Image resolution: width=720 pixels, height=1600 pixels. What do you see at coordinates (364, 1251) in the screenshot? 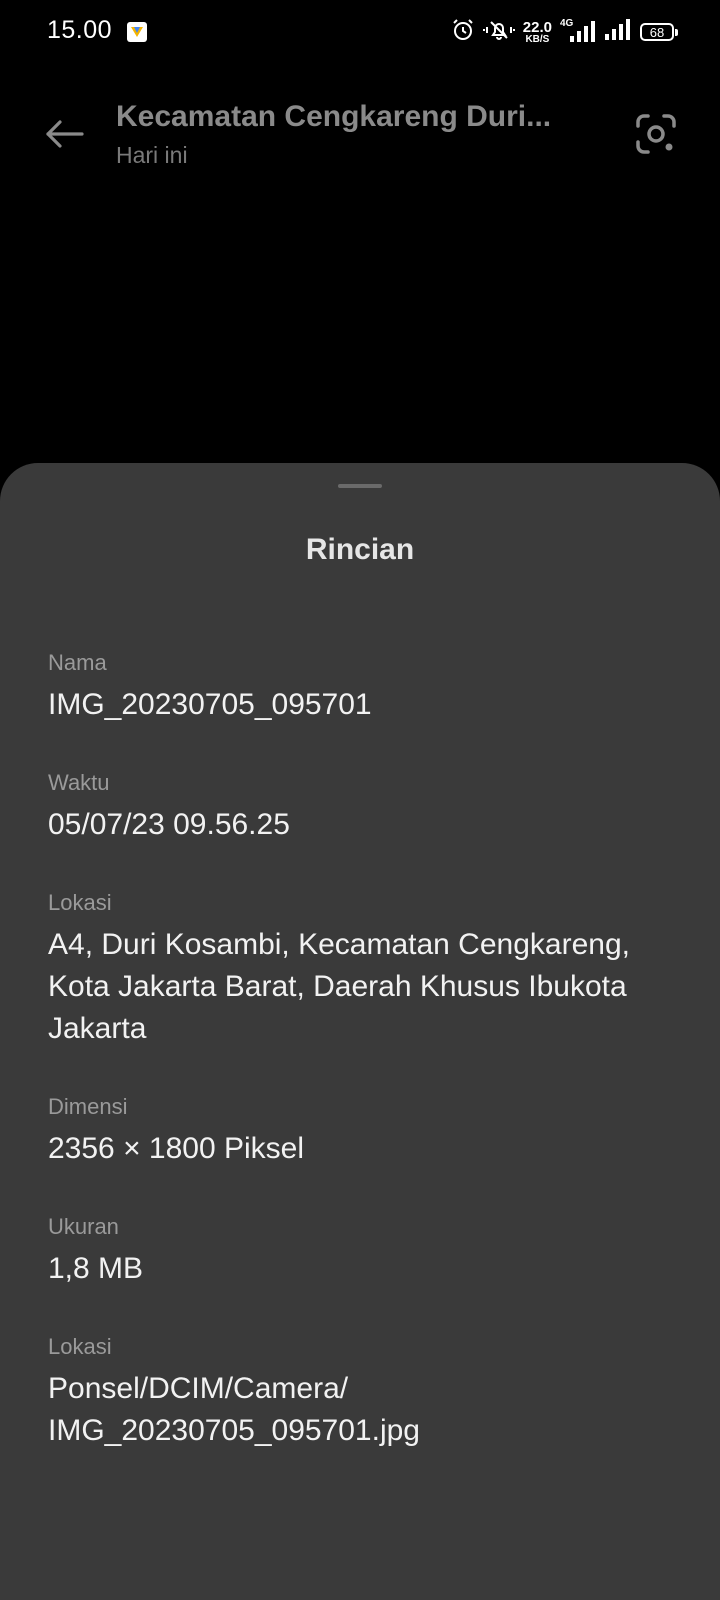
I see `detail-size: Ukuran 1,8 MB` at bounding box center [364, 1251].